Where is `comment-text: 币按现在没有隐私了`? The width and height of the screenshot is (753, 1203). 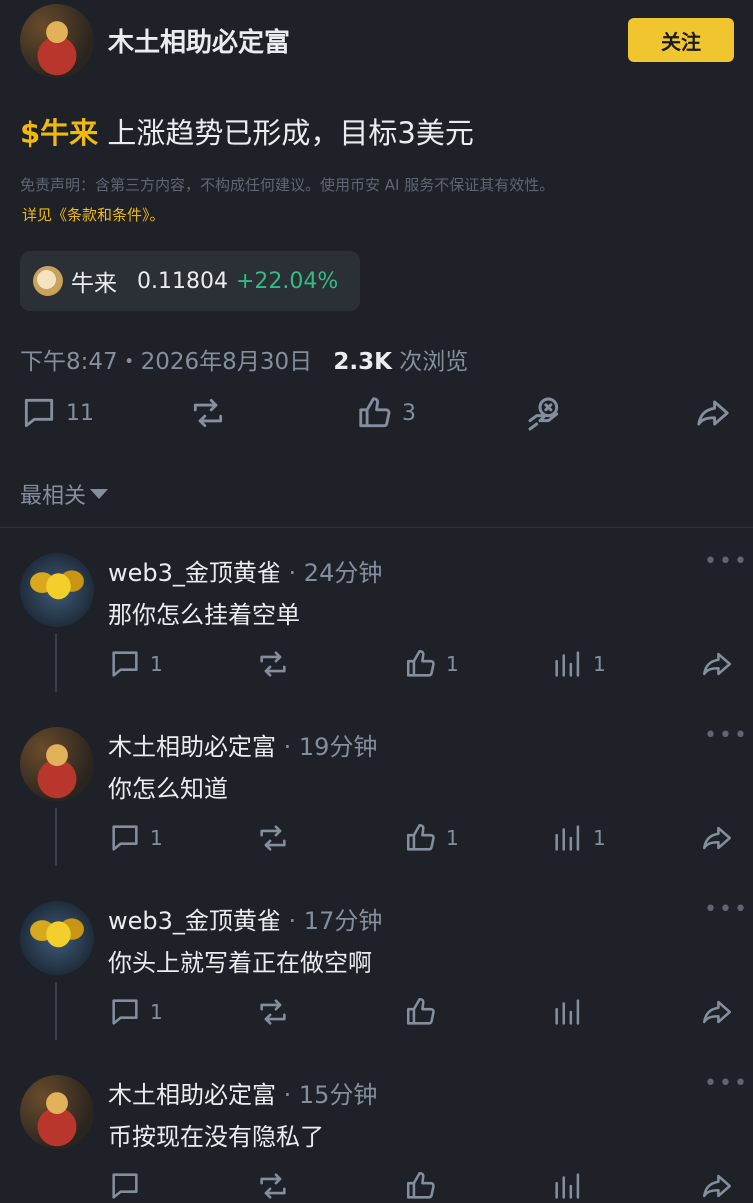
comment-text: 币按现在没有隐私了 is located at coordinates (216, 1137).